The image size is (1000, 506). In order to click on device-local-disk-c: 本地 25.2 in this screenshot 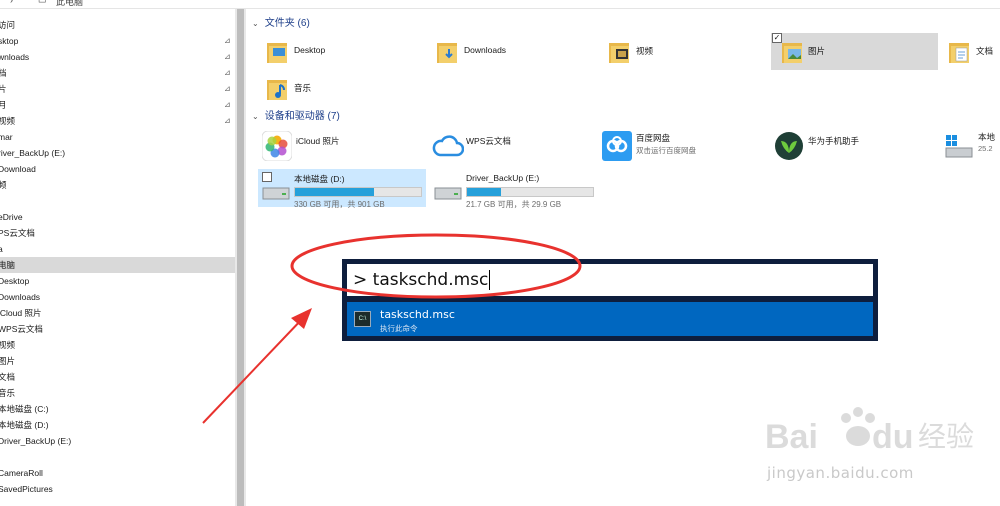, I will do `click(971, 147)`.